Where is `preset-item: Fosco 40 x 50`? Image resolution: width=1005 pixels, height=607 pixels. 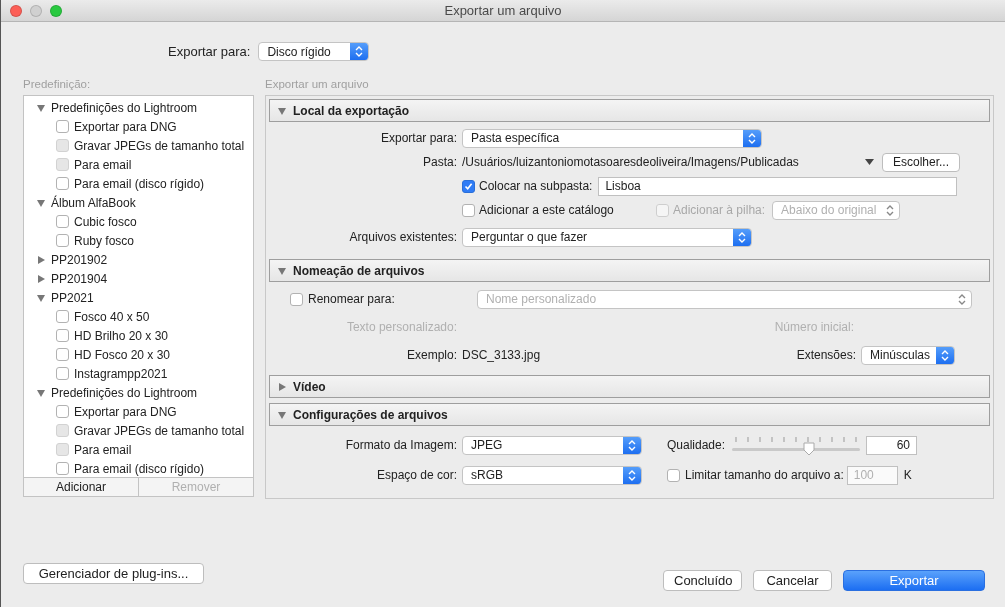
preset-item: Fosco 40 x 50 is located at coordinates (112, 316).